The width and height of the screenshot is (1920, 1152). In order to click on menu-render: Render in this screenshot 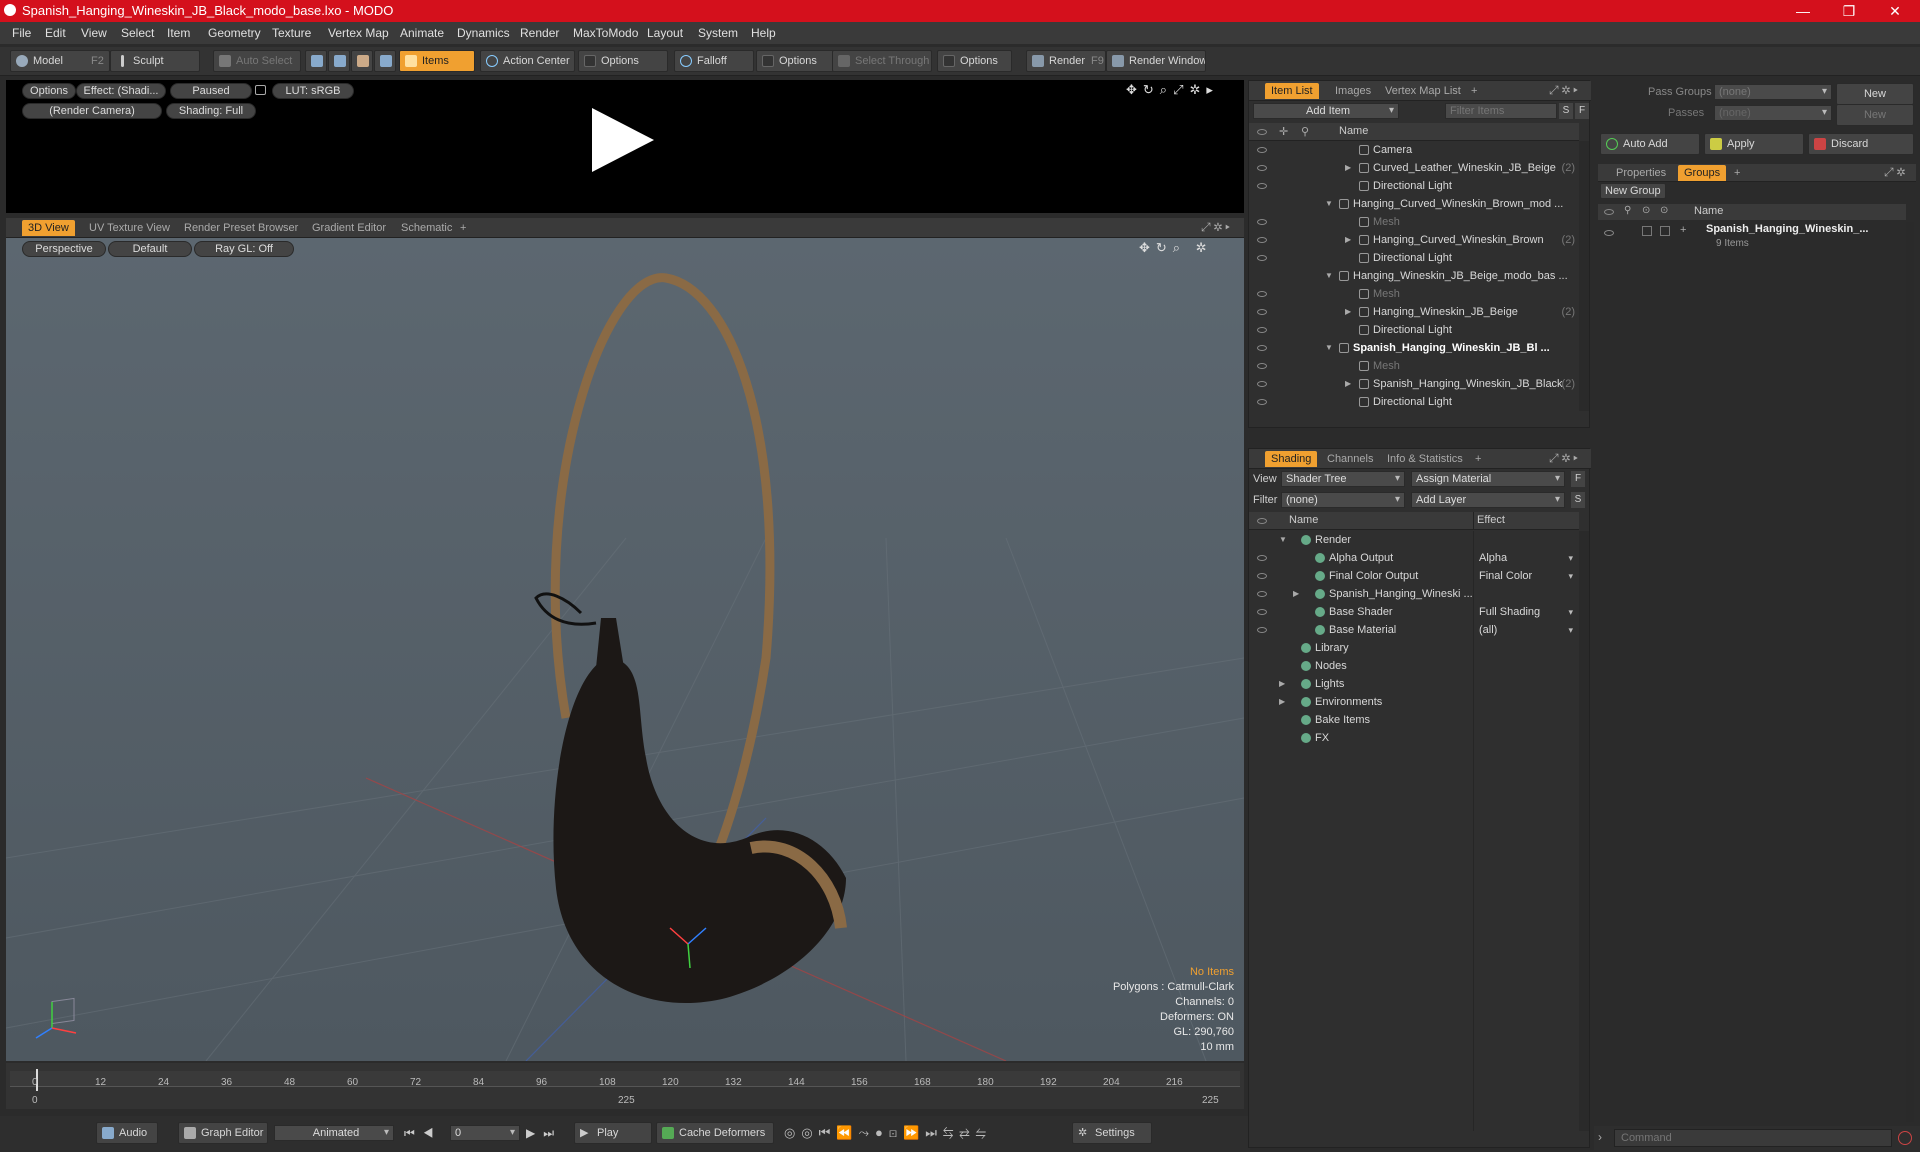, I will do `click(539, 33)`.